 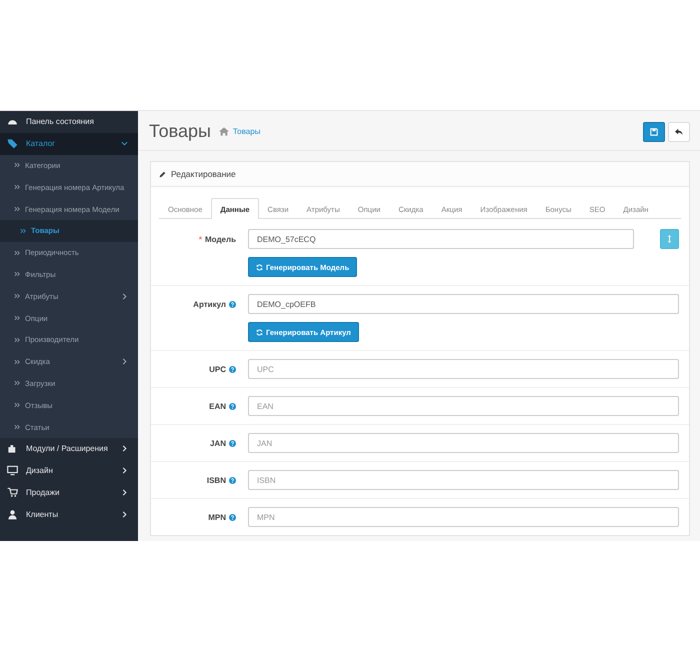 I want to click on field-label: MPN, so click(x=217, y=517).